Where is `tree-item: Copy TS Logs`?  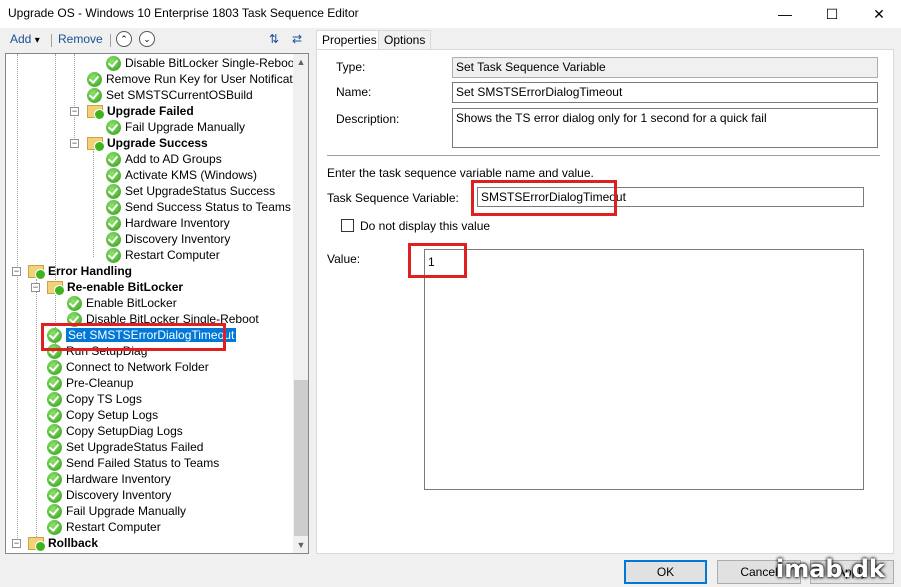
tree-item: Copy TS Logs is located at coordinates (94, 399).